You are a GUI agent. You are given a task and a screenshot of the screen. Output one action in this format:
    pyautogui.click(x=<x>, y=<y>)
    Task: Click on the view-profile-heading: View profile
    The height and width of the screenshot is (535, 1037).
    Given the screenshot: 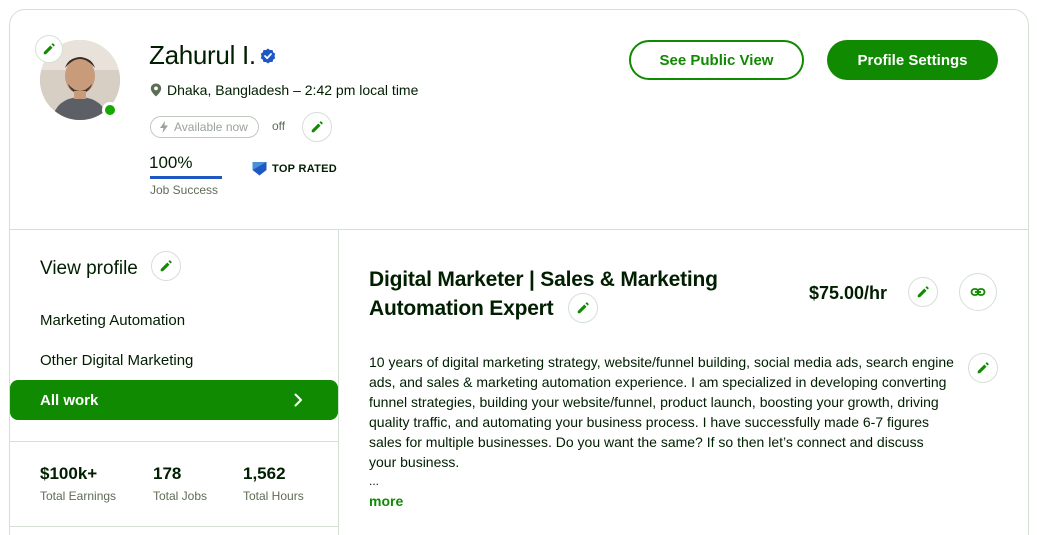 What is the action you would take?
    pyautogui.click(x=89, y=268)
    